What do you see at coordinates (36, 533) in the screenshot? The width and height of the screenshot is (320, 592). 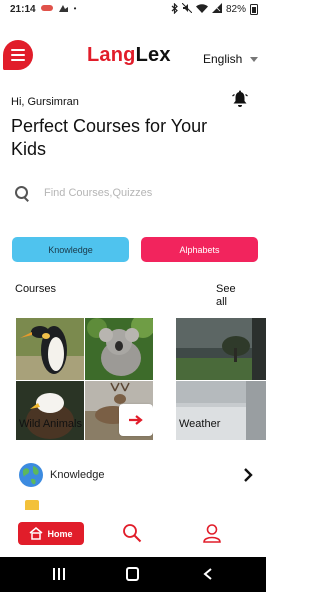 I see `home-icon` at bounding box center [36, 533].